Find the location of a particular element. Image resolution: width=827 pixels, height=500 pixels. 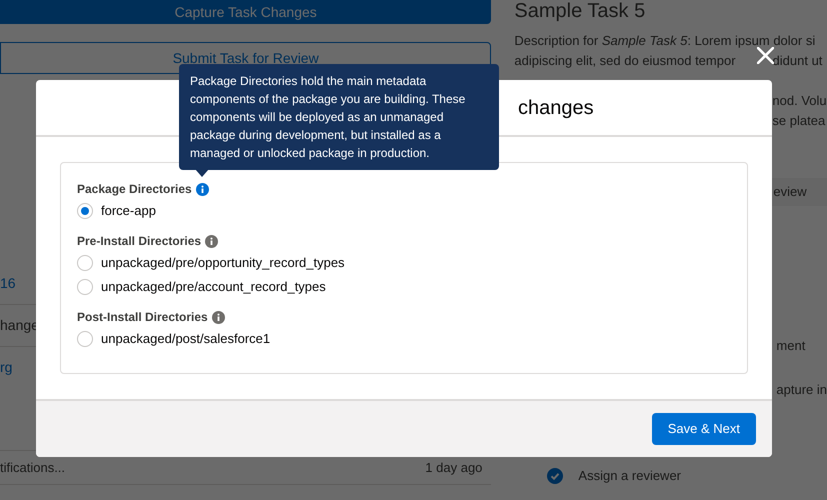

step-text: ment is located at coordinates (791, 346).